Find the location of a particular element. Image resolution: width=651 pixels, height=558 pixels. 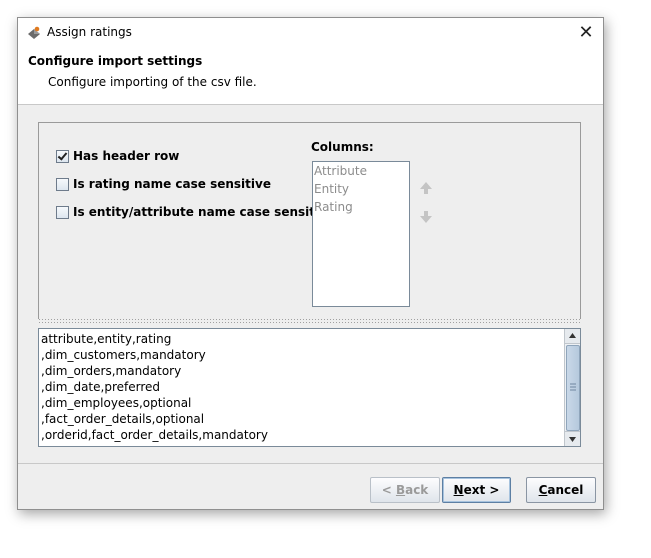

checkbox-checked-icon is located at coordinates (62, 156).